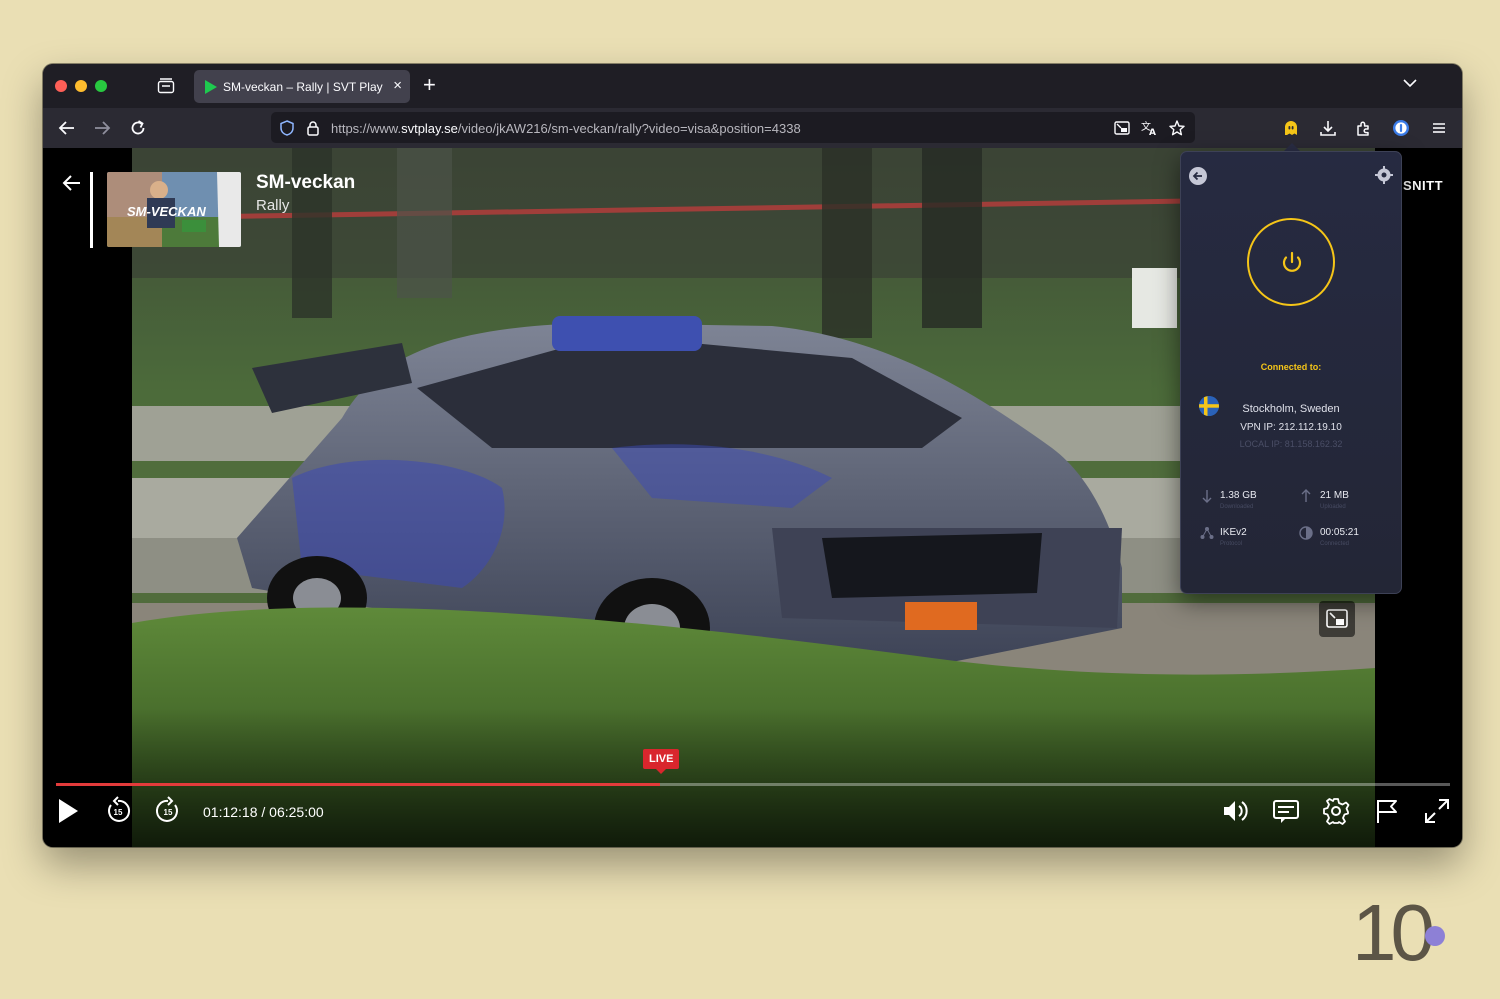  What do you see at coordinates (102, 128) in the screenshot?
I see `forward-arrow-icon` at bounding box center [102, 128].